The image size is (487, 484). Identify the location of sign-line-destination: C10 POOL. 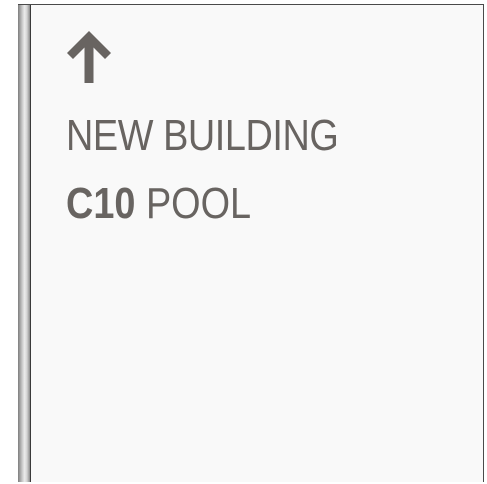
(158, 204).